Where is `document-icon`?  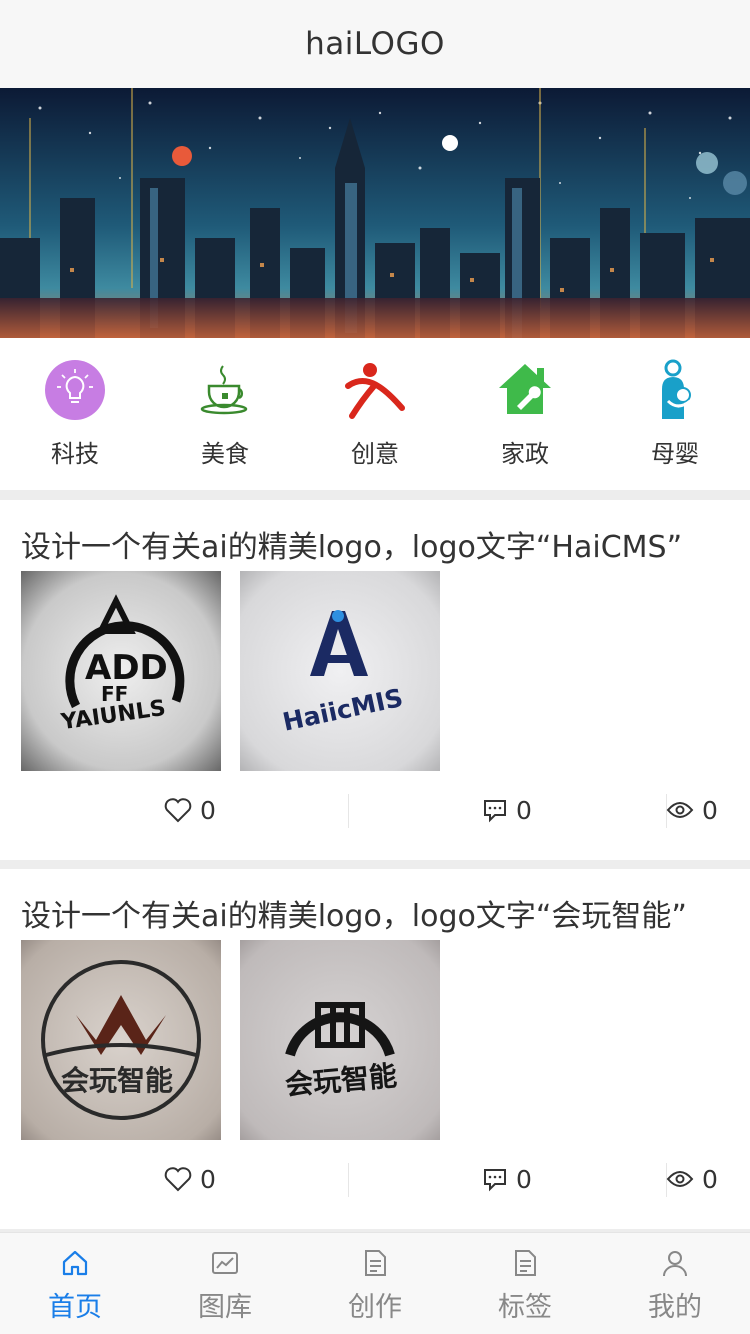
document-icon is located at coordinates (375, 1263).